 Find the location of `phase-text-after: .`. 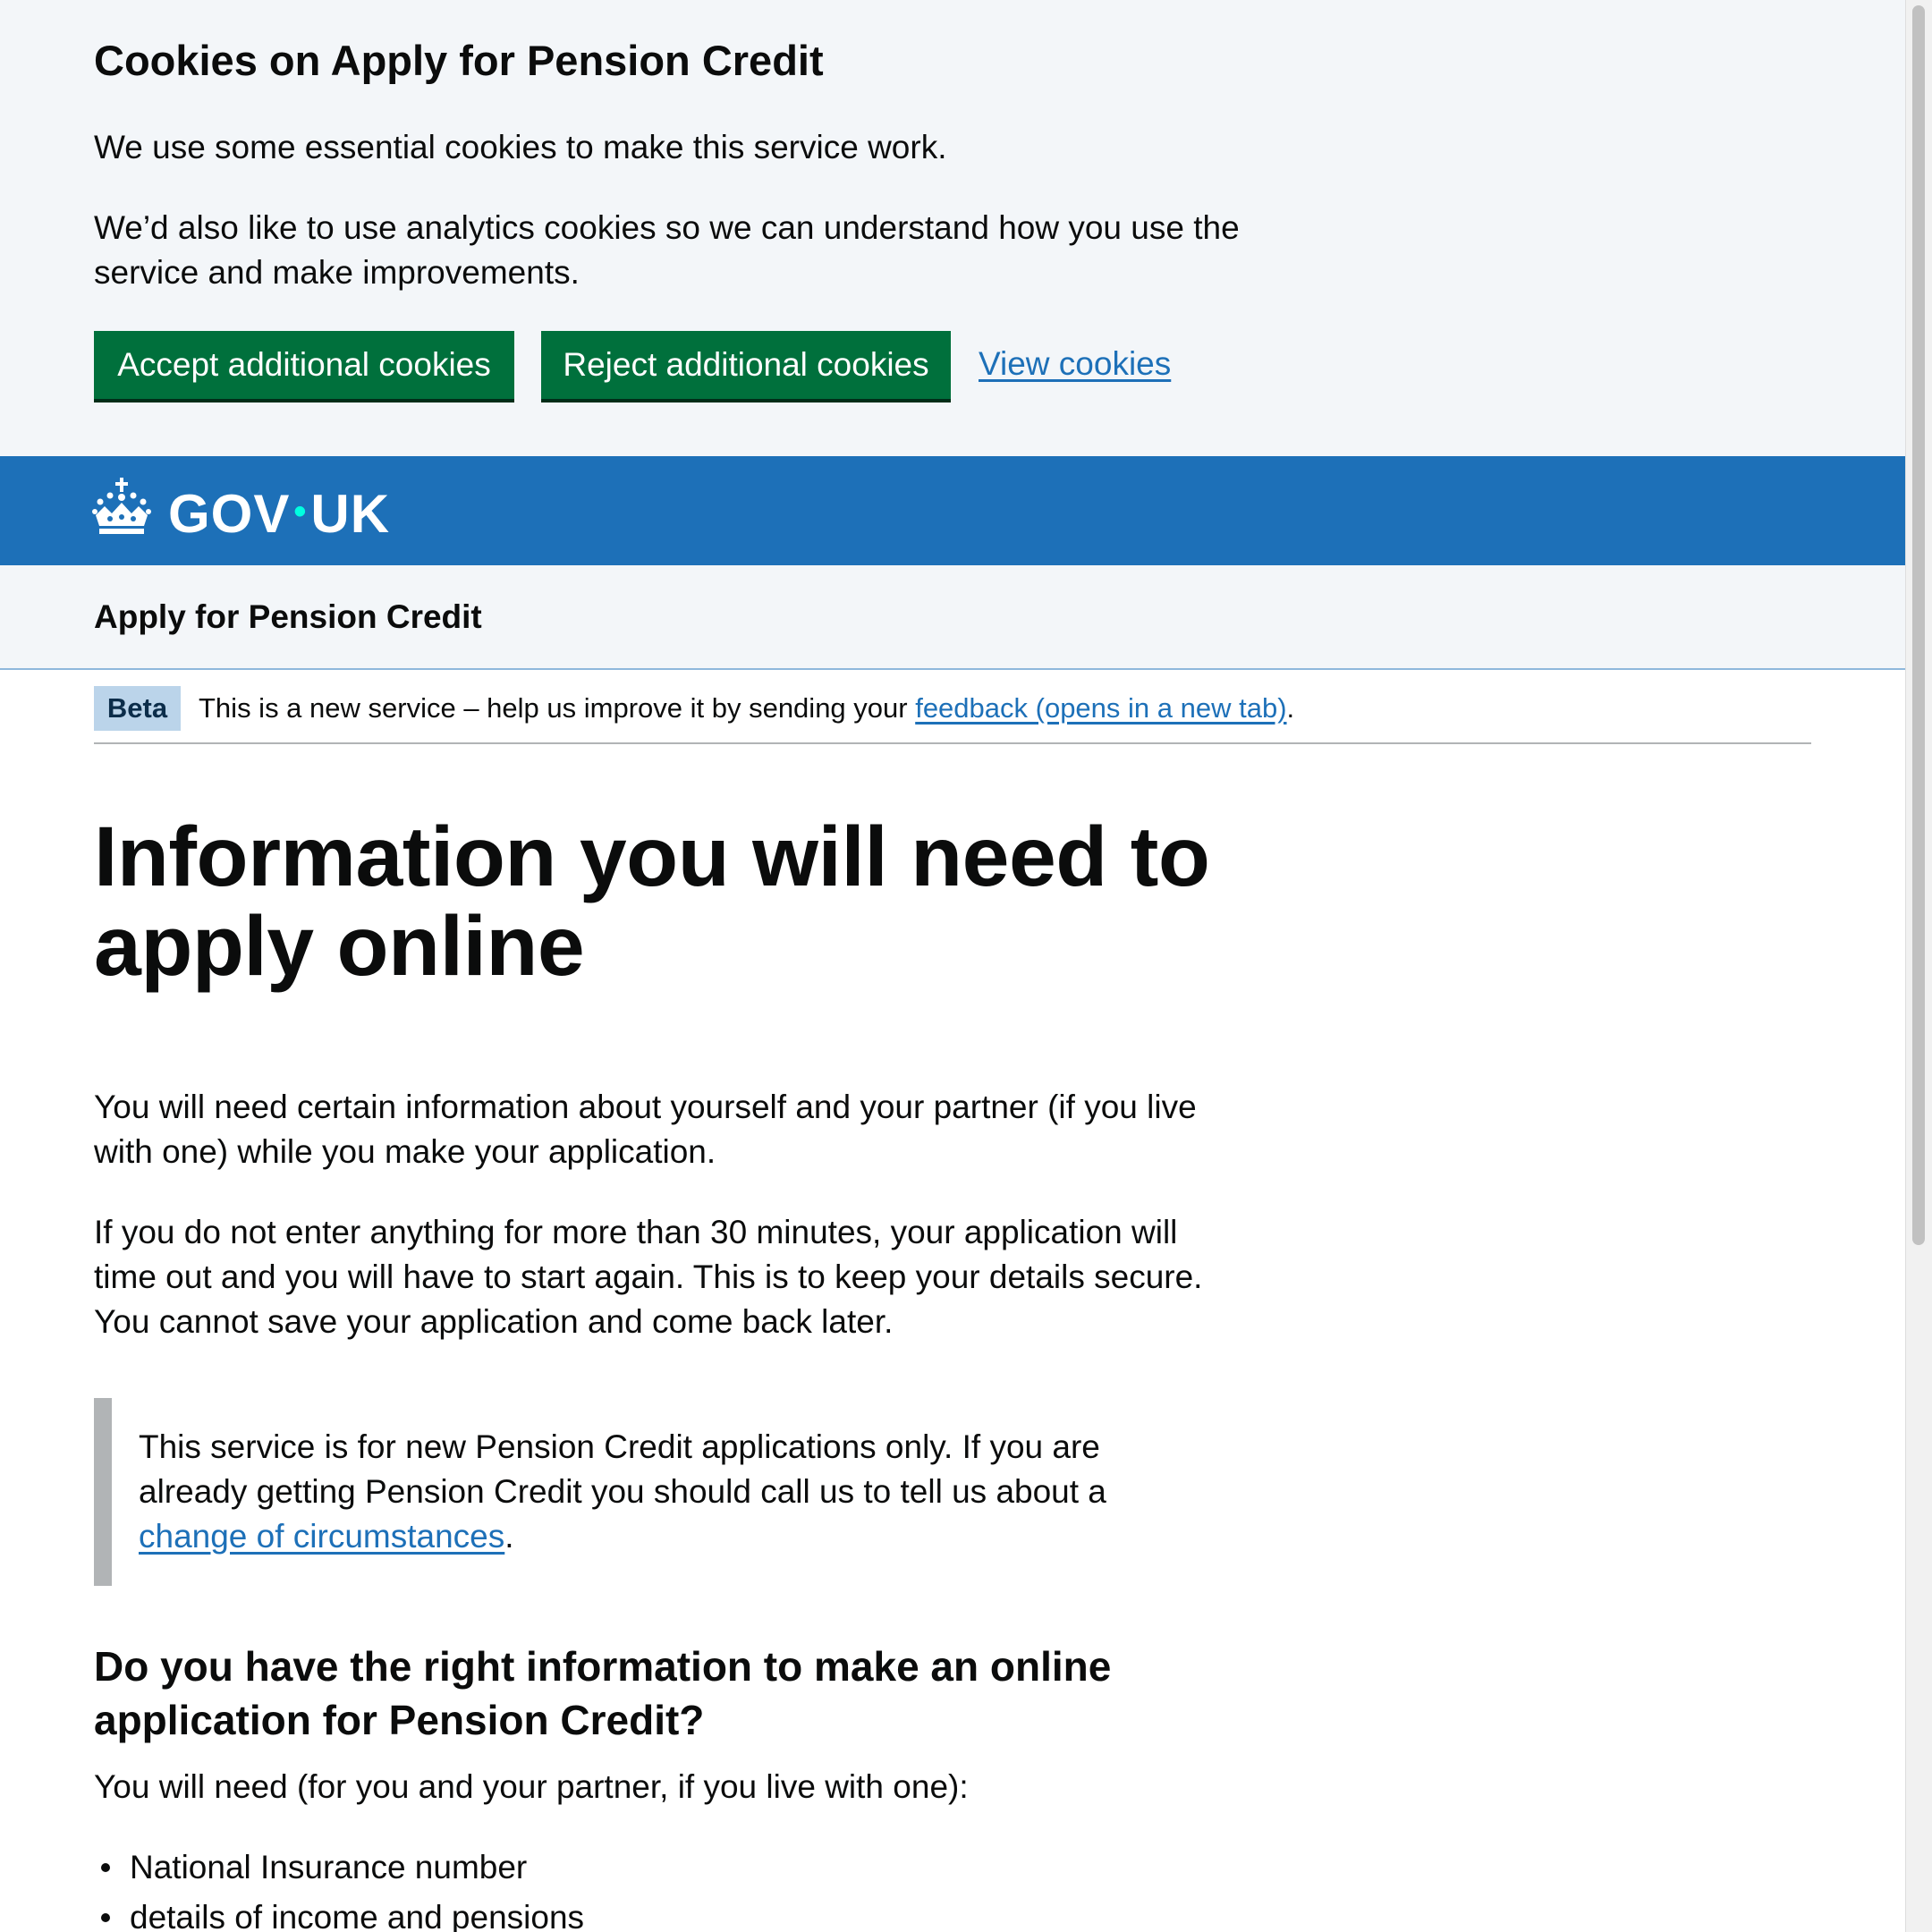

phase-text-after: . is located at coordinates (1290, 708).